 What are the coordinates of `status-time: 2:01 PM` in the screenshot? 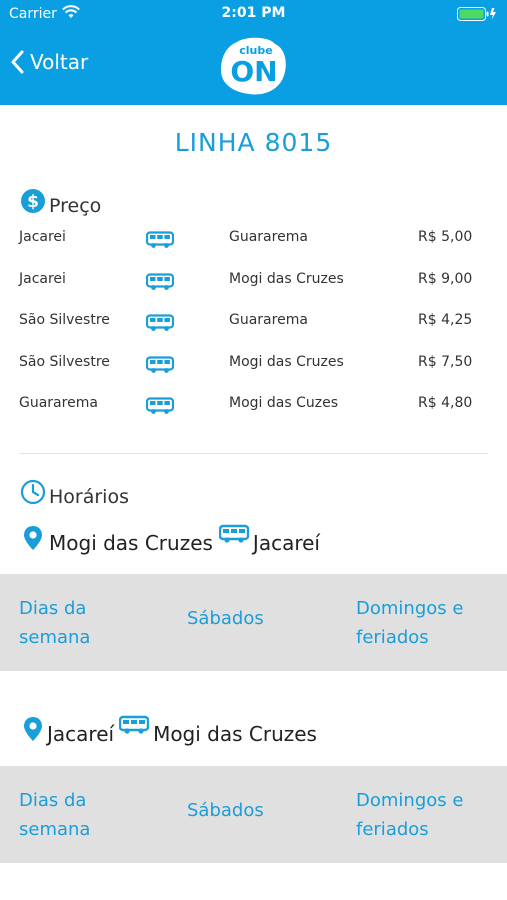 It's located at (253, 13).